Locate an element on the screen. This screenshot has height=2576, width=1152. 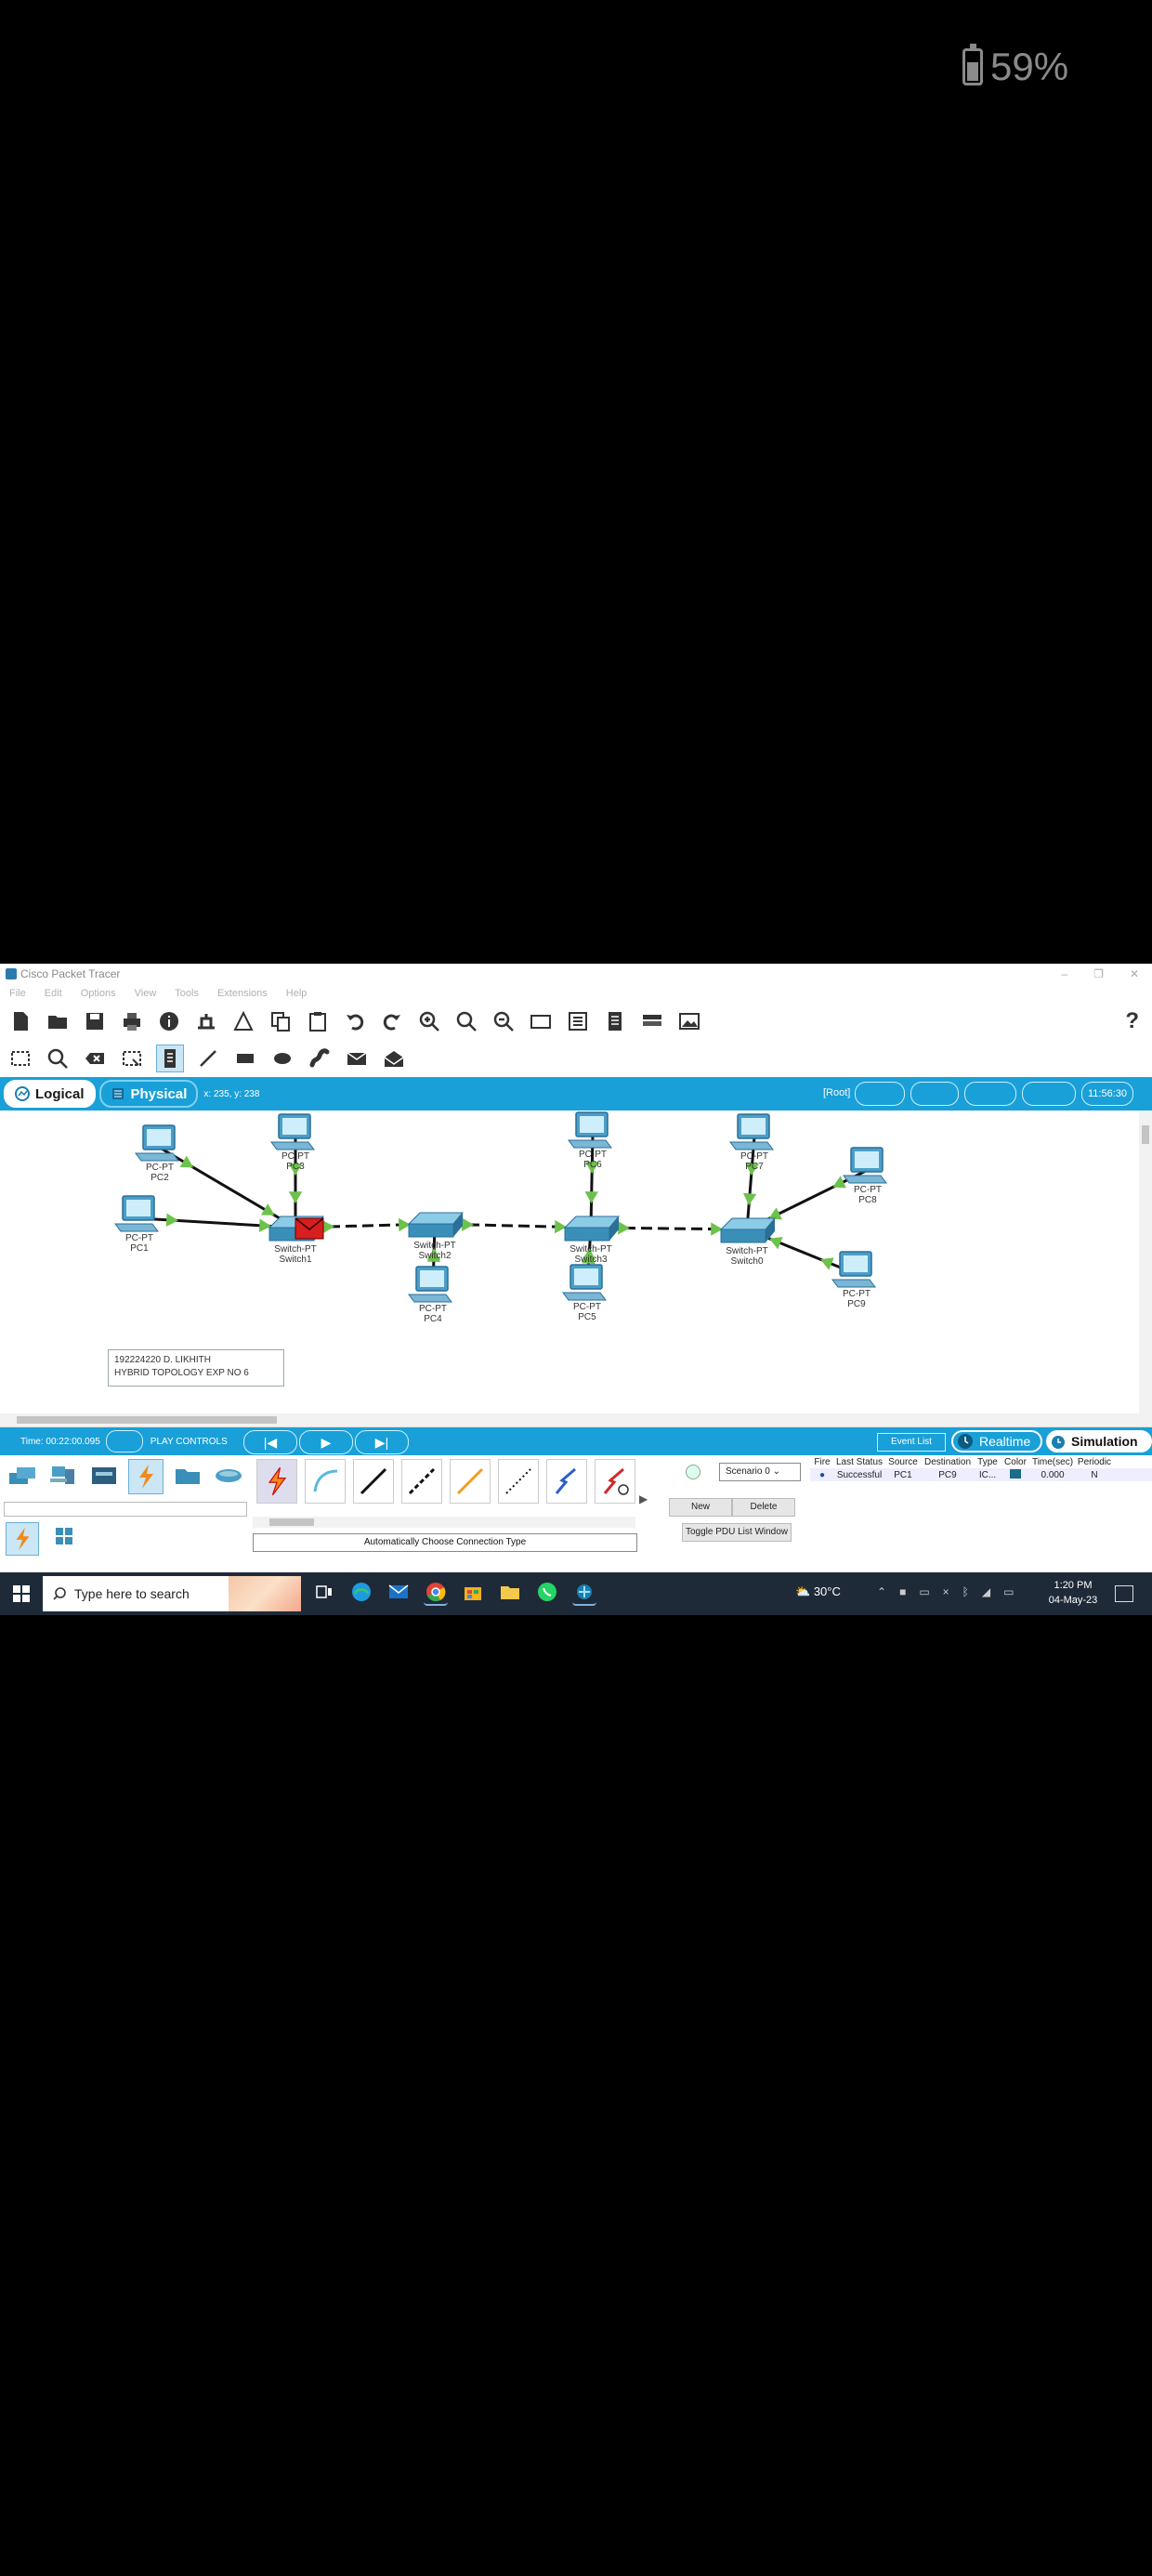
toggle-pdu-list-button: Toggle PDU List Window is located at coordinates (737, 1532).